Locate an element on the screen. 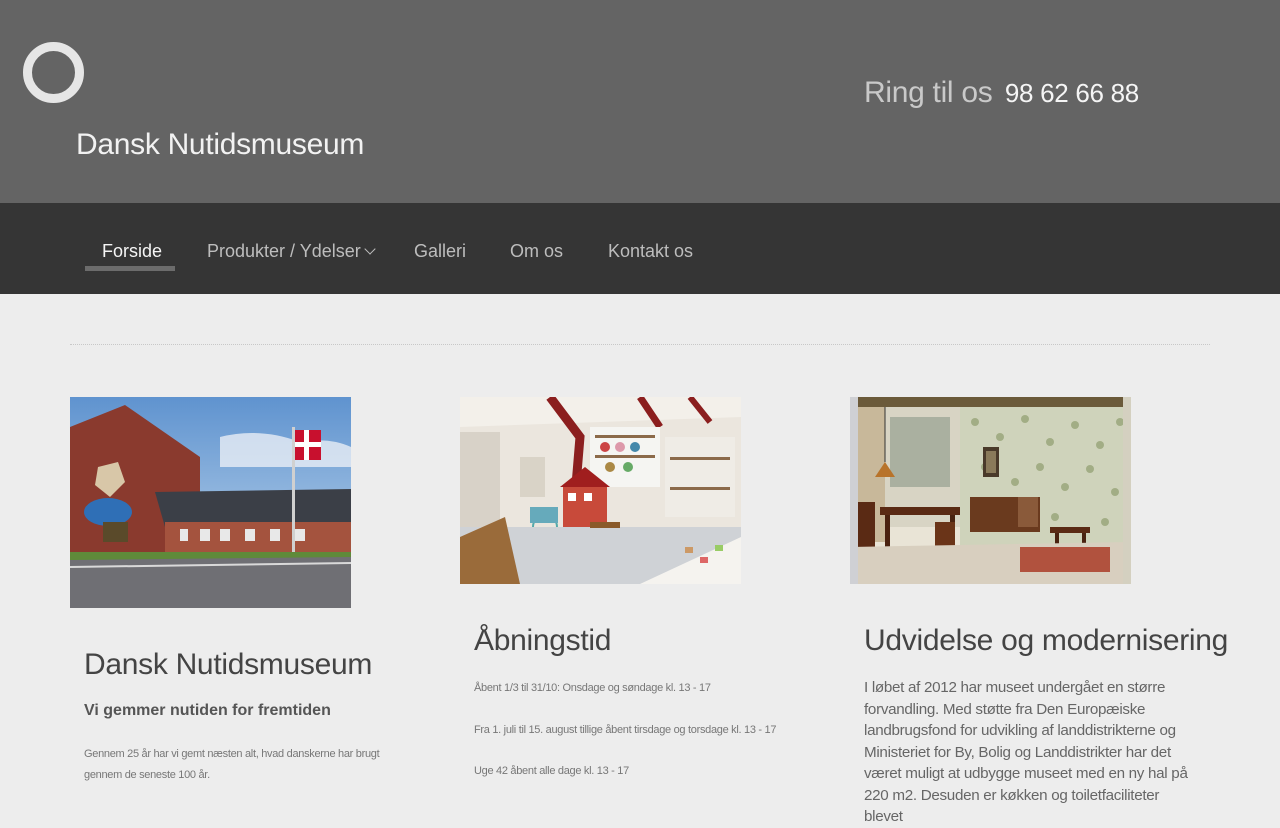  section-divider is located at coordinates (640, 344).